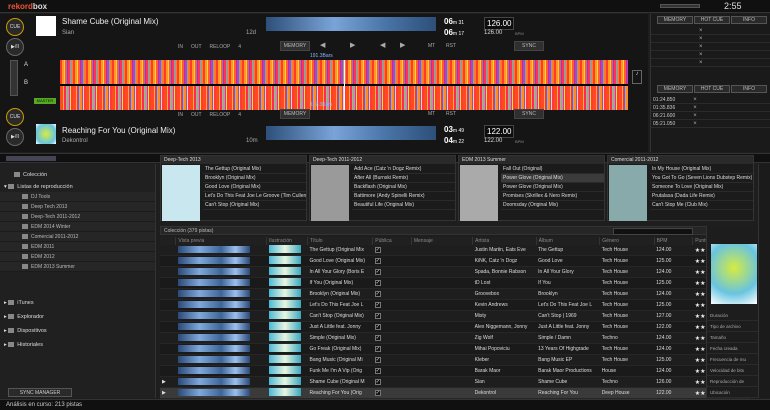  Describe the element at coordinates (295, 46) in the screenshot. I see `deck1-memory-button: MEMORY` at that location.